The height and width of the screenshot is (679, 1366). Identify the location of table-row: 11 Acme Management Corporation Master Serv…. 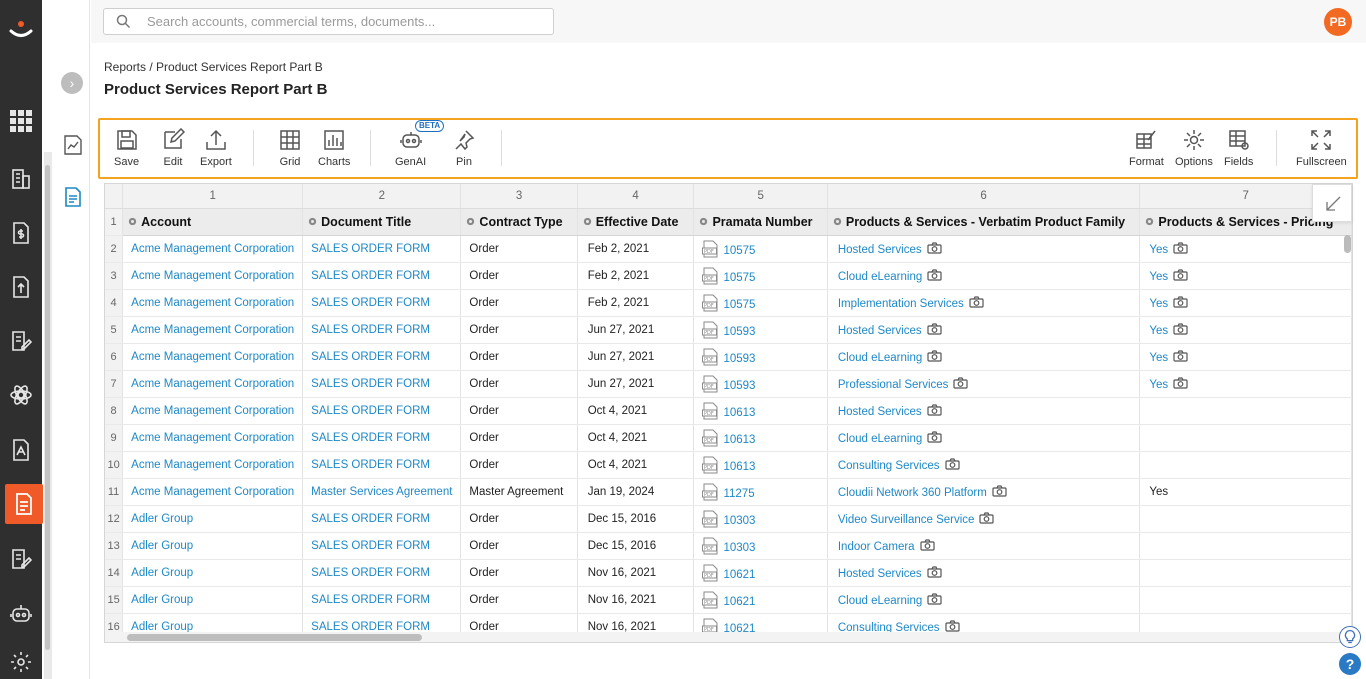
(728, 492).